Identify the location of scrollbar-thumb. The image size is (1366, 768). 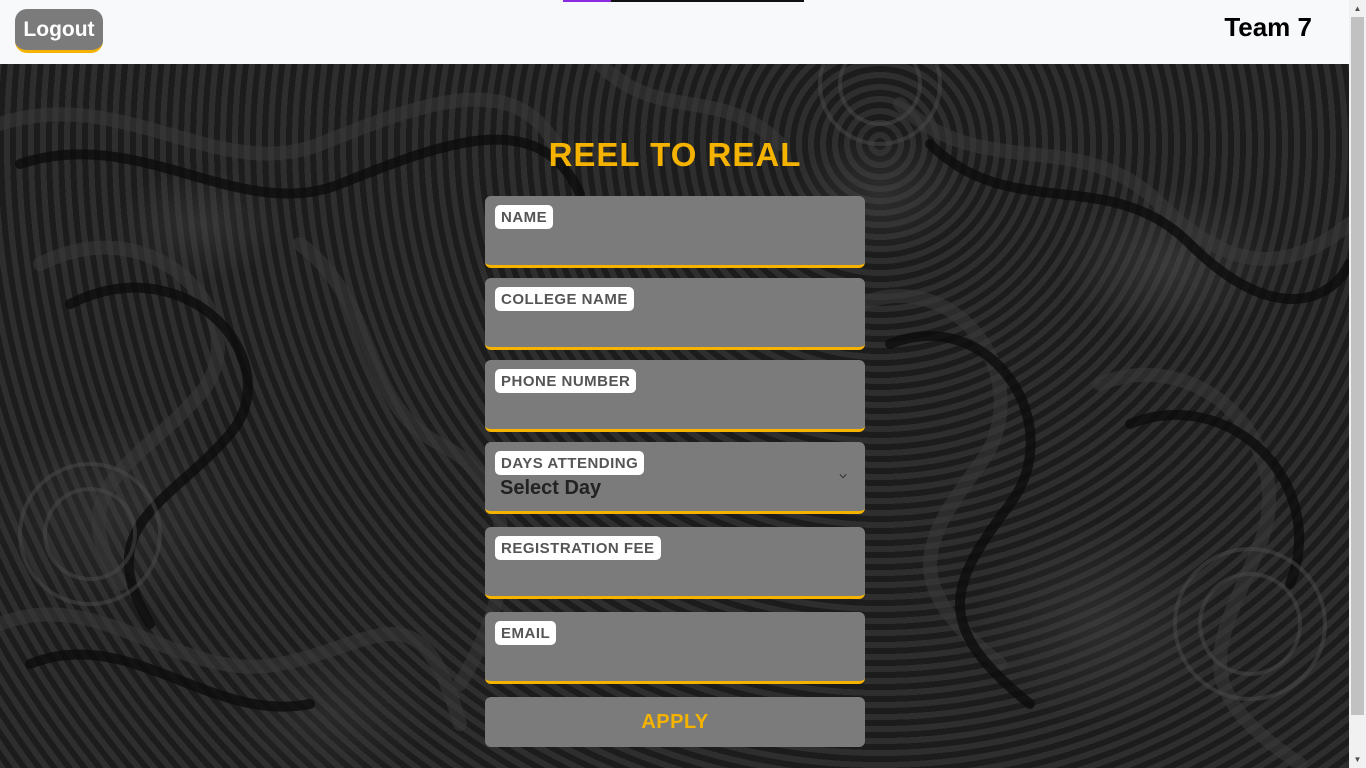
(1357, 366).